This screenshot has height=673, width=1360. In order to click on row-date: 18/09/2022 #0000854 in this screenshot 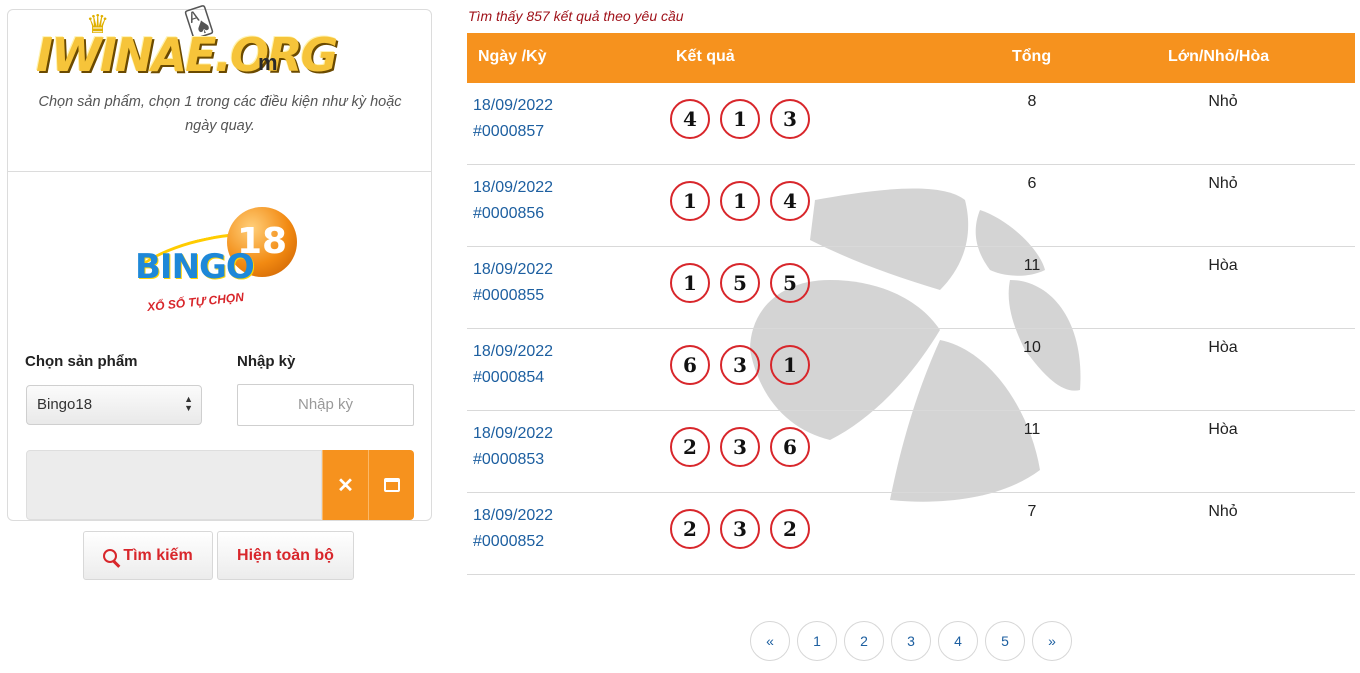, I will do `click(513, 365)`.